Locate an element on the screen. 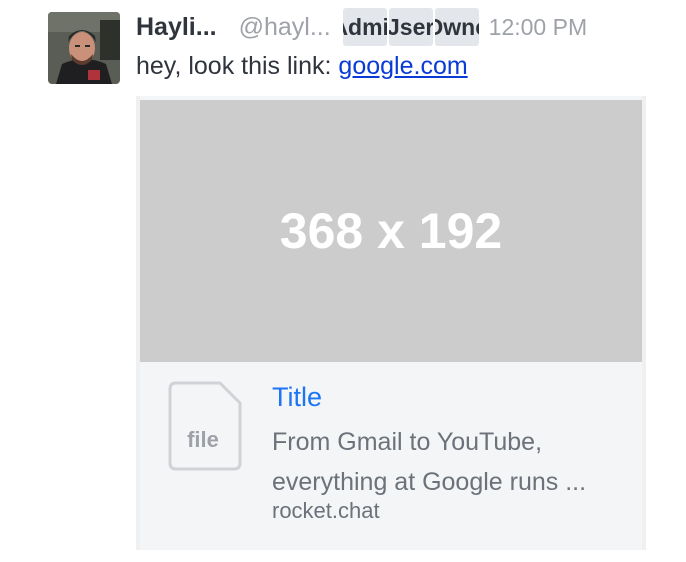 The height and width of the screenshot is (562, 686). role-badge-admin: Admir is located at coordinates (364, 27).